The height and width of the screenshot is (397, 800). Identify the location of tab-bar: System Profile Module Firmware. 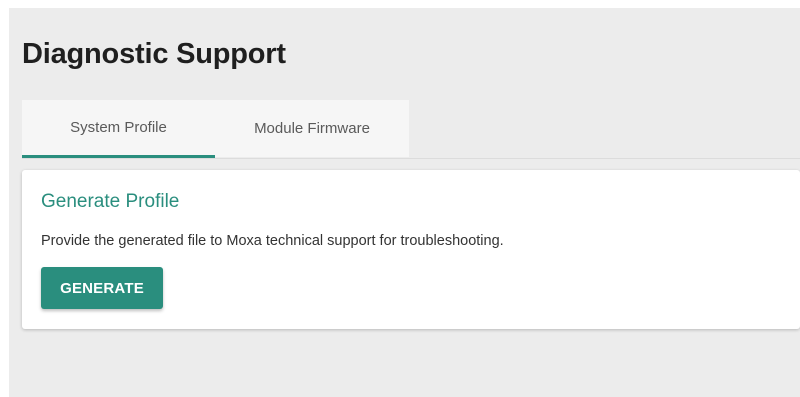
(411, 129).